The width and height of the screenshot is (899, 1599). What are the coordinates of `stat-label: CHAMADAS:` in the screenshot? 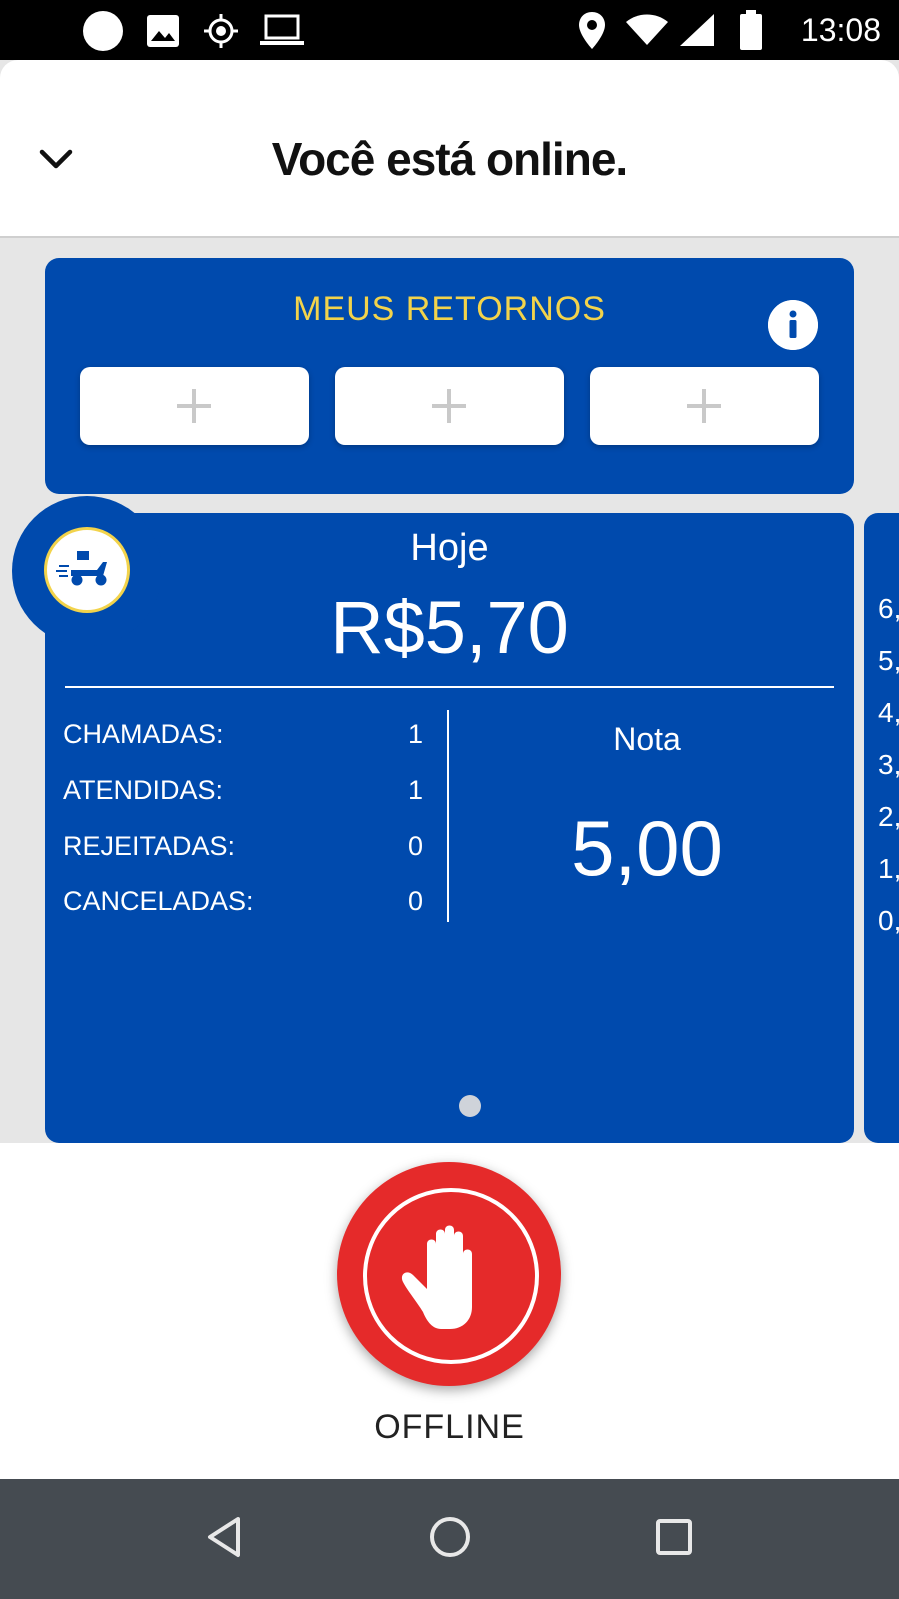 It's located at (143, 734).